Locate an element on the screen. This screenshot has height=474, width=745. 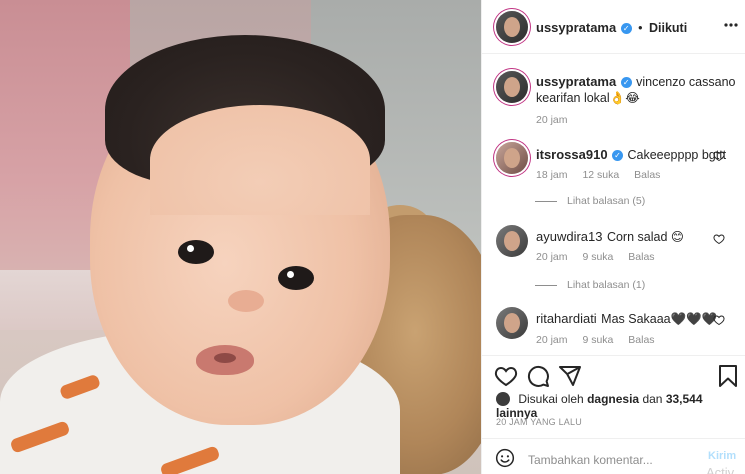
likes-summary: Disukai oleh dagnesia dan 33,544 lainnya is located at coordinates (620, 406).